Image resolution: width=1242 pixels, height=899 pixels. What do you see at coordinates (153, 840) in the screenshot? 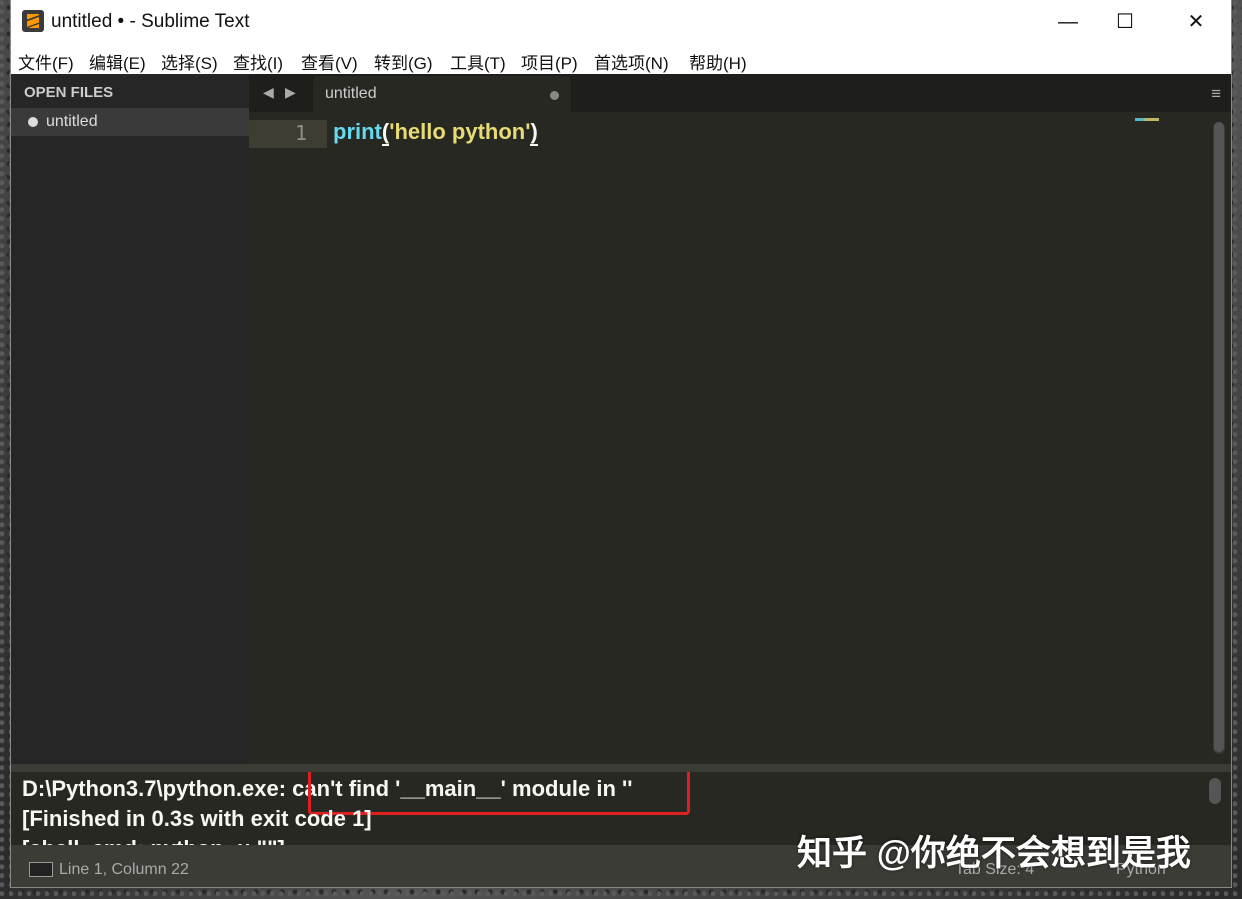
I see `output-line-3: [shell_cmd: python -u ""]` at bounding box center [153, 840].